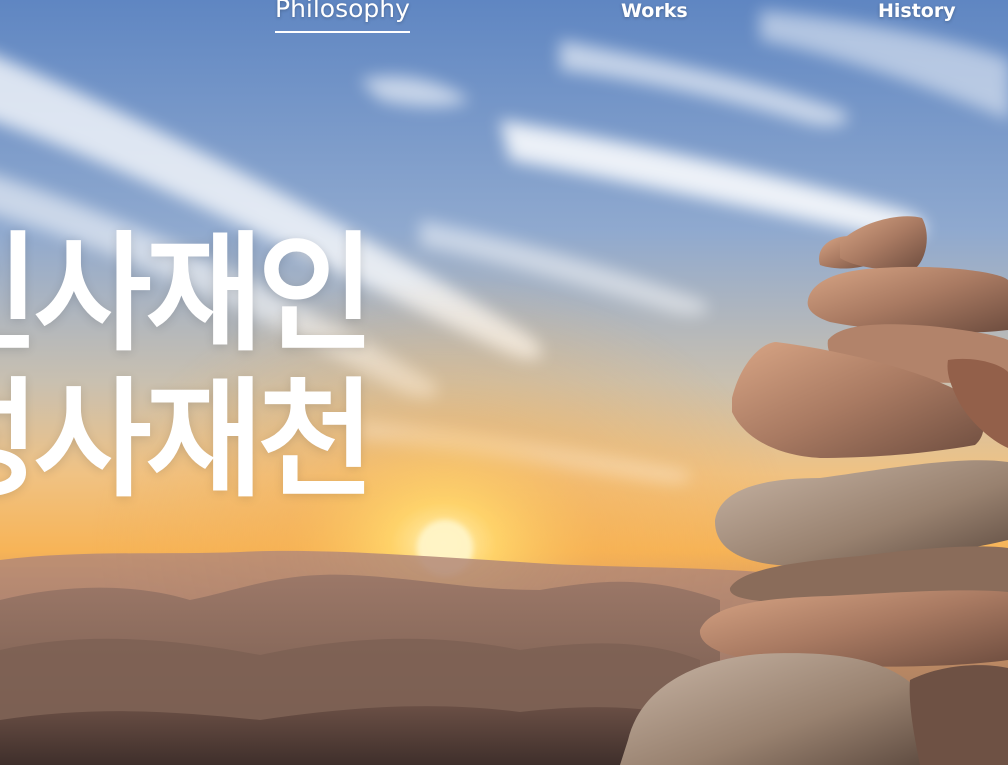 The height and width of the screenshot is (765, 1008). What do you see at coordinates (654, 11) in the screenshot?
I see `nav-link-works: Works` at bounding box center [654, 11].